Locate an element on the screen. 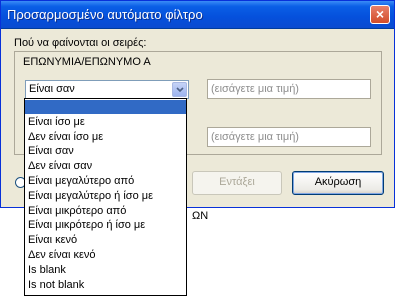 The image size is (395, 300). dropdown-option: Είναι μεγαλύτερο ή ίσο με is located at coordinates (105, 196).